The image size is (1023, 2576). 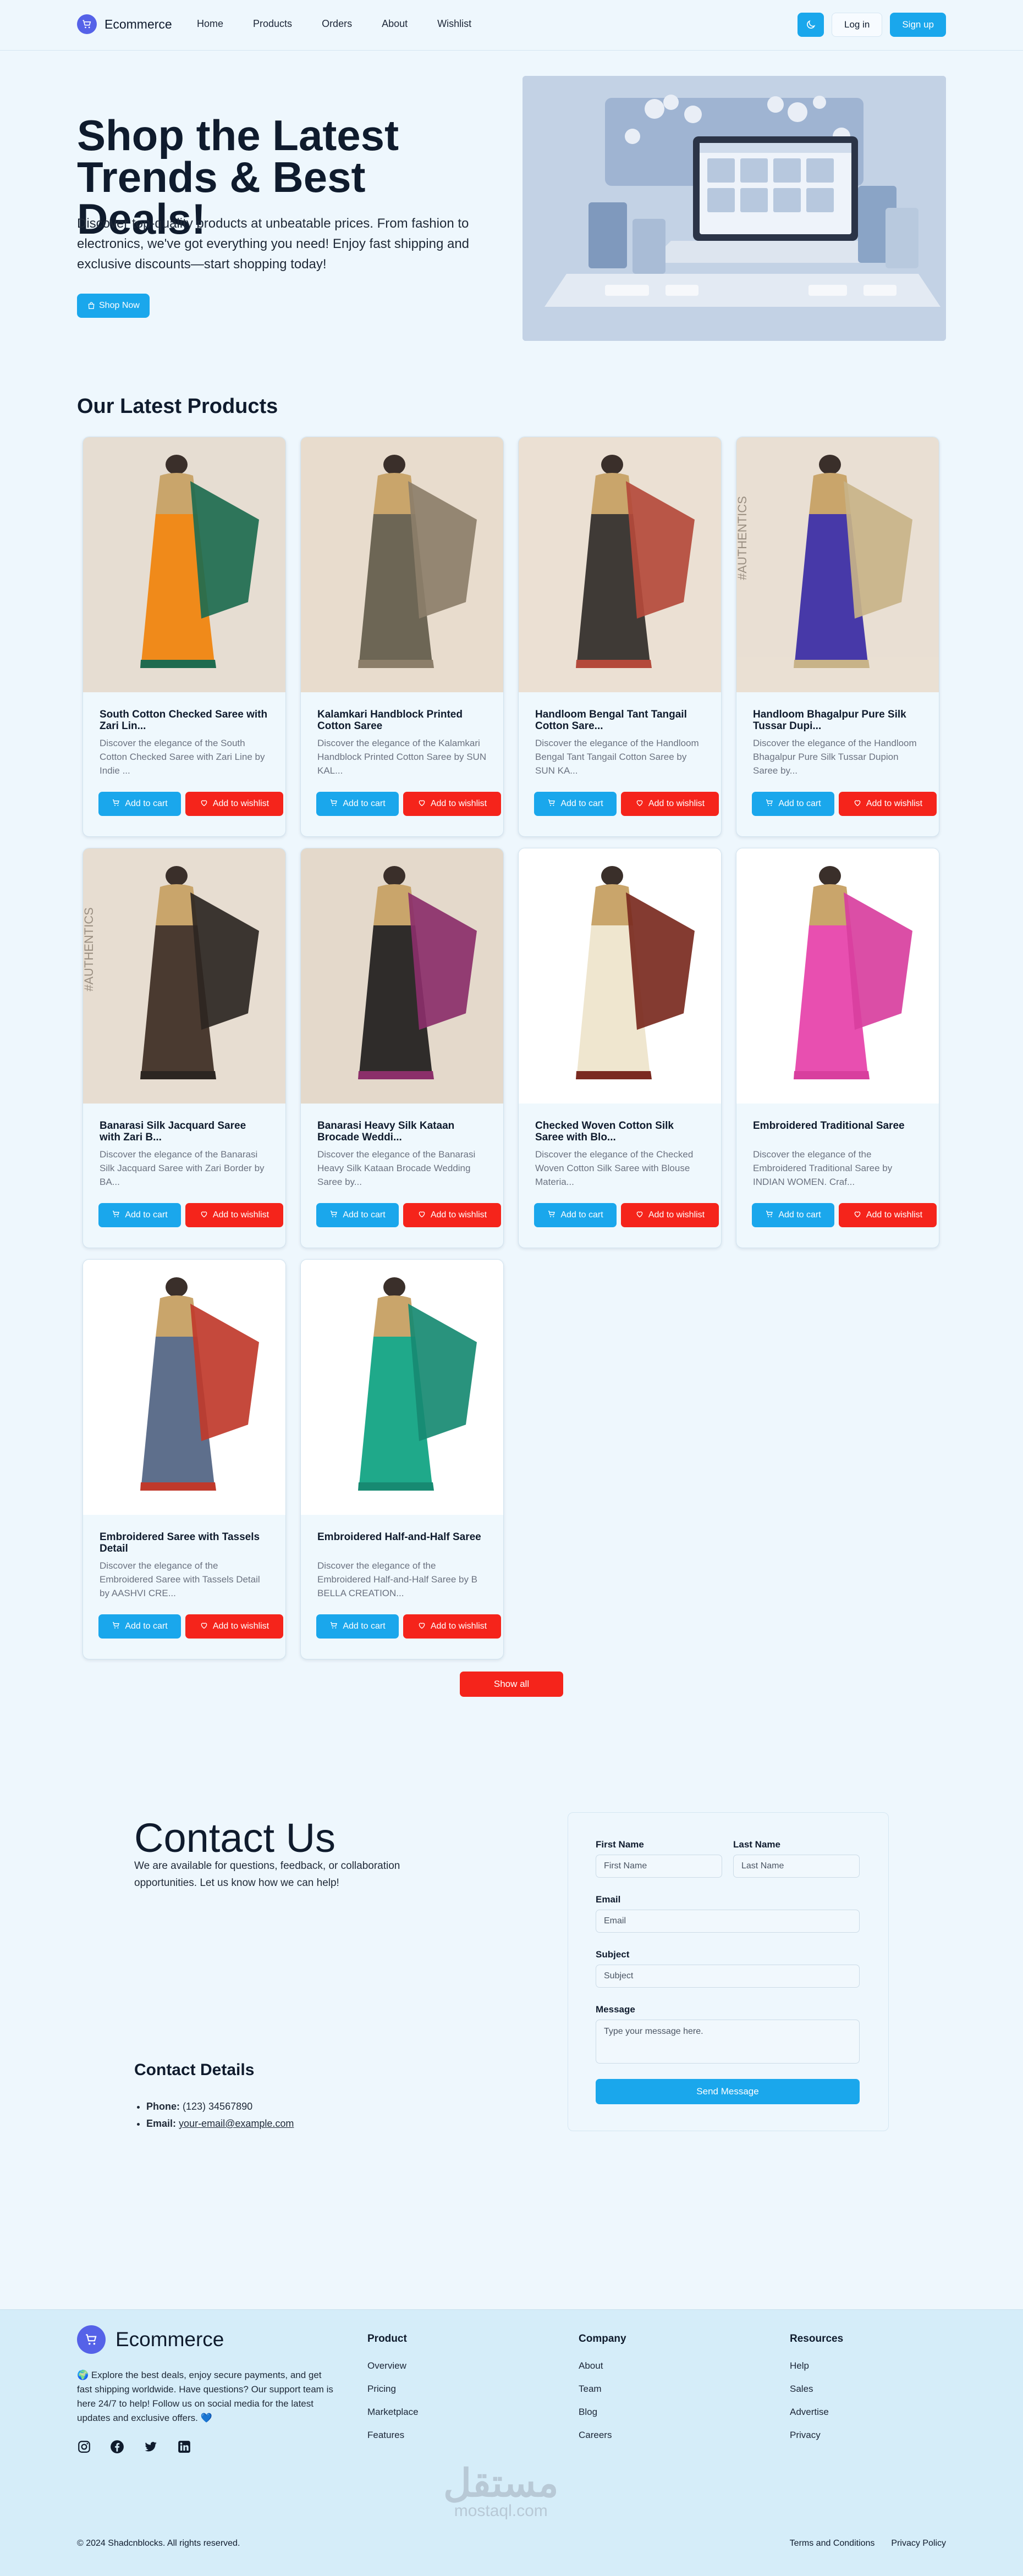 What do you see at coordinates (194, 2070) in the screenshot?
I see `contact-details-title: Contact Details` at bounding box center [194, 2070].